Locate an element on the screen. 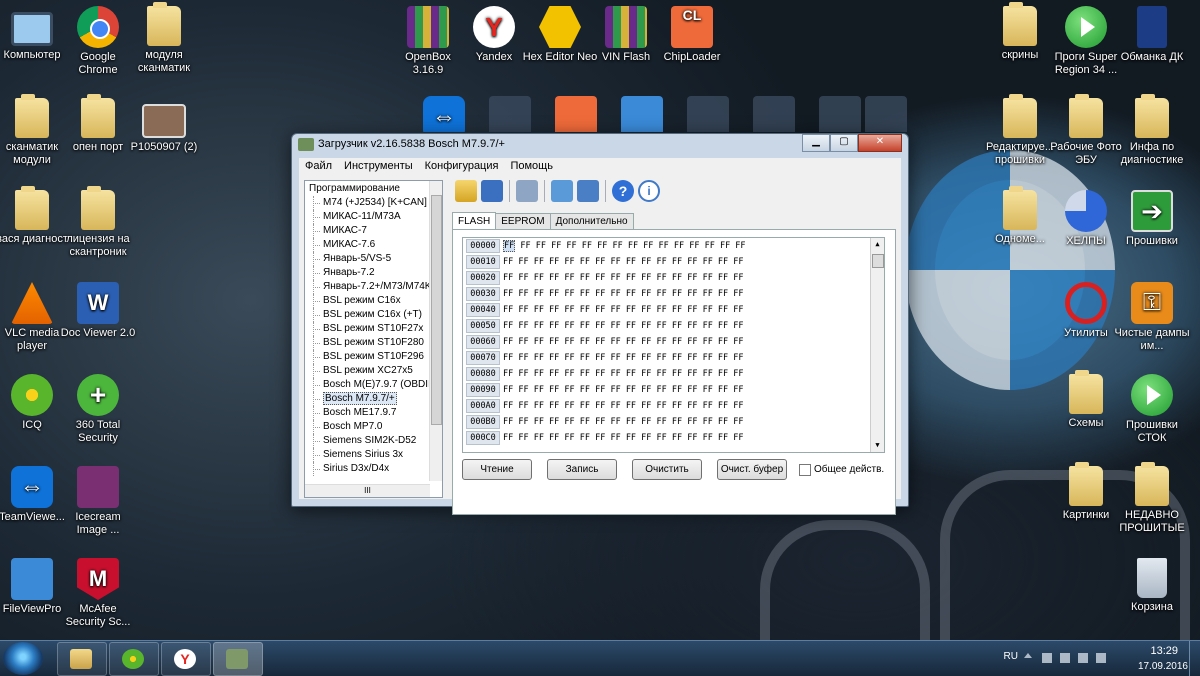 Image resolution: width=1200 pixels, height=676 pixels. import-icon is located at coordinates (562, 191).